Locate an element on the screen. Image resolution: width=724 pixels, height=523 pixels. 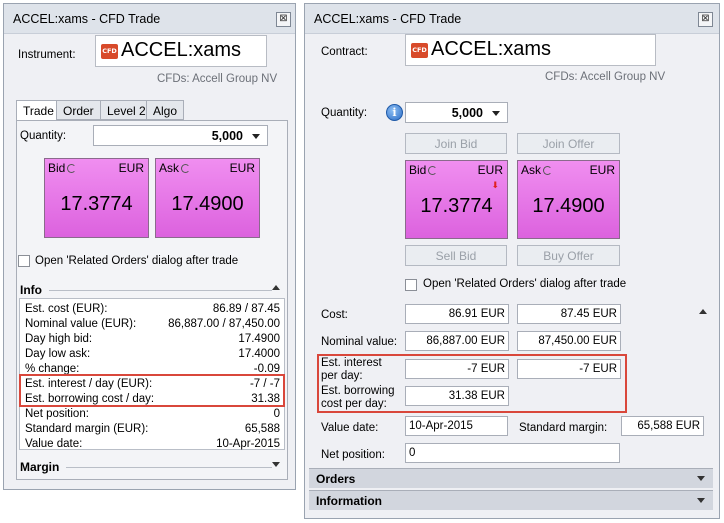
net-position-label: Net position: is located at coordinates (353, 455).